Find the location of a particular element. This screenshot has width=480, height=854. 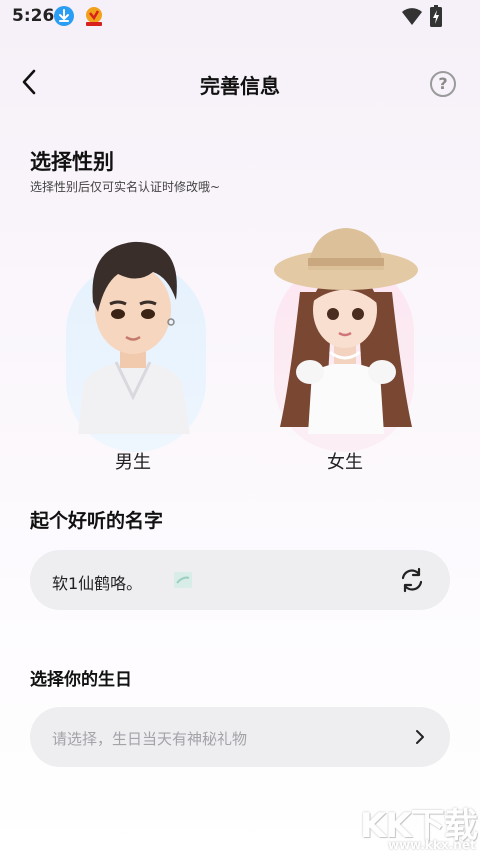

birthday-picker: 请选择，生日当天有神秘礼物 is located at coordinates (240, 737).